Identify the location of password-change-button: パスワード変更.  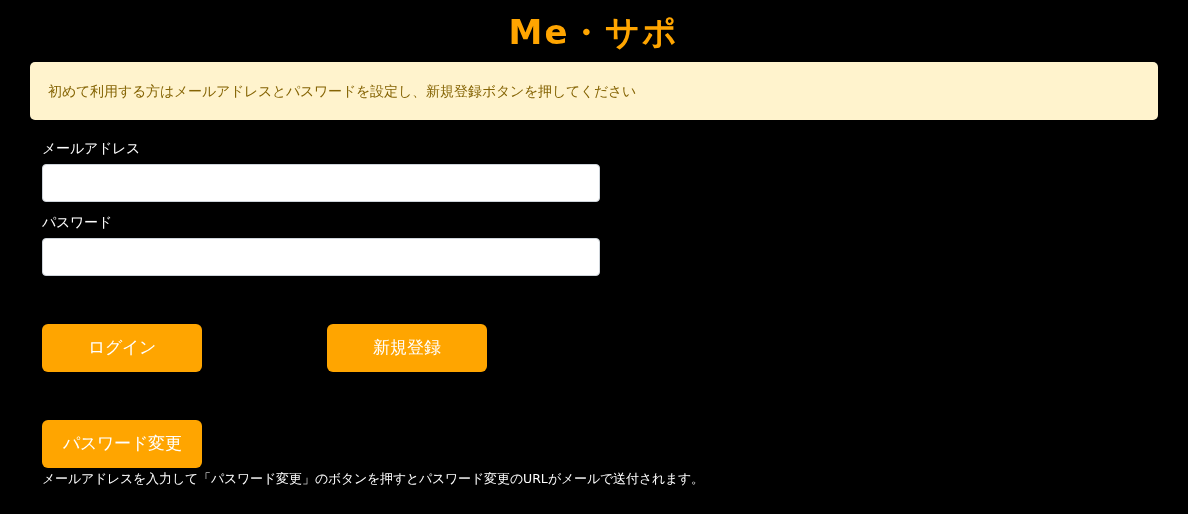
(122, 444).